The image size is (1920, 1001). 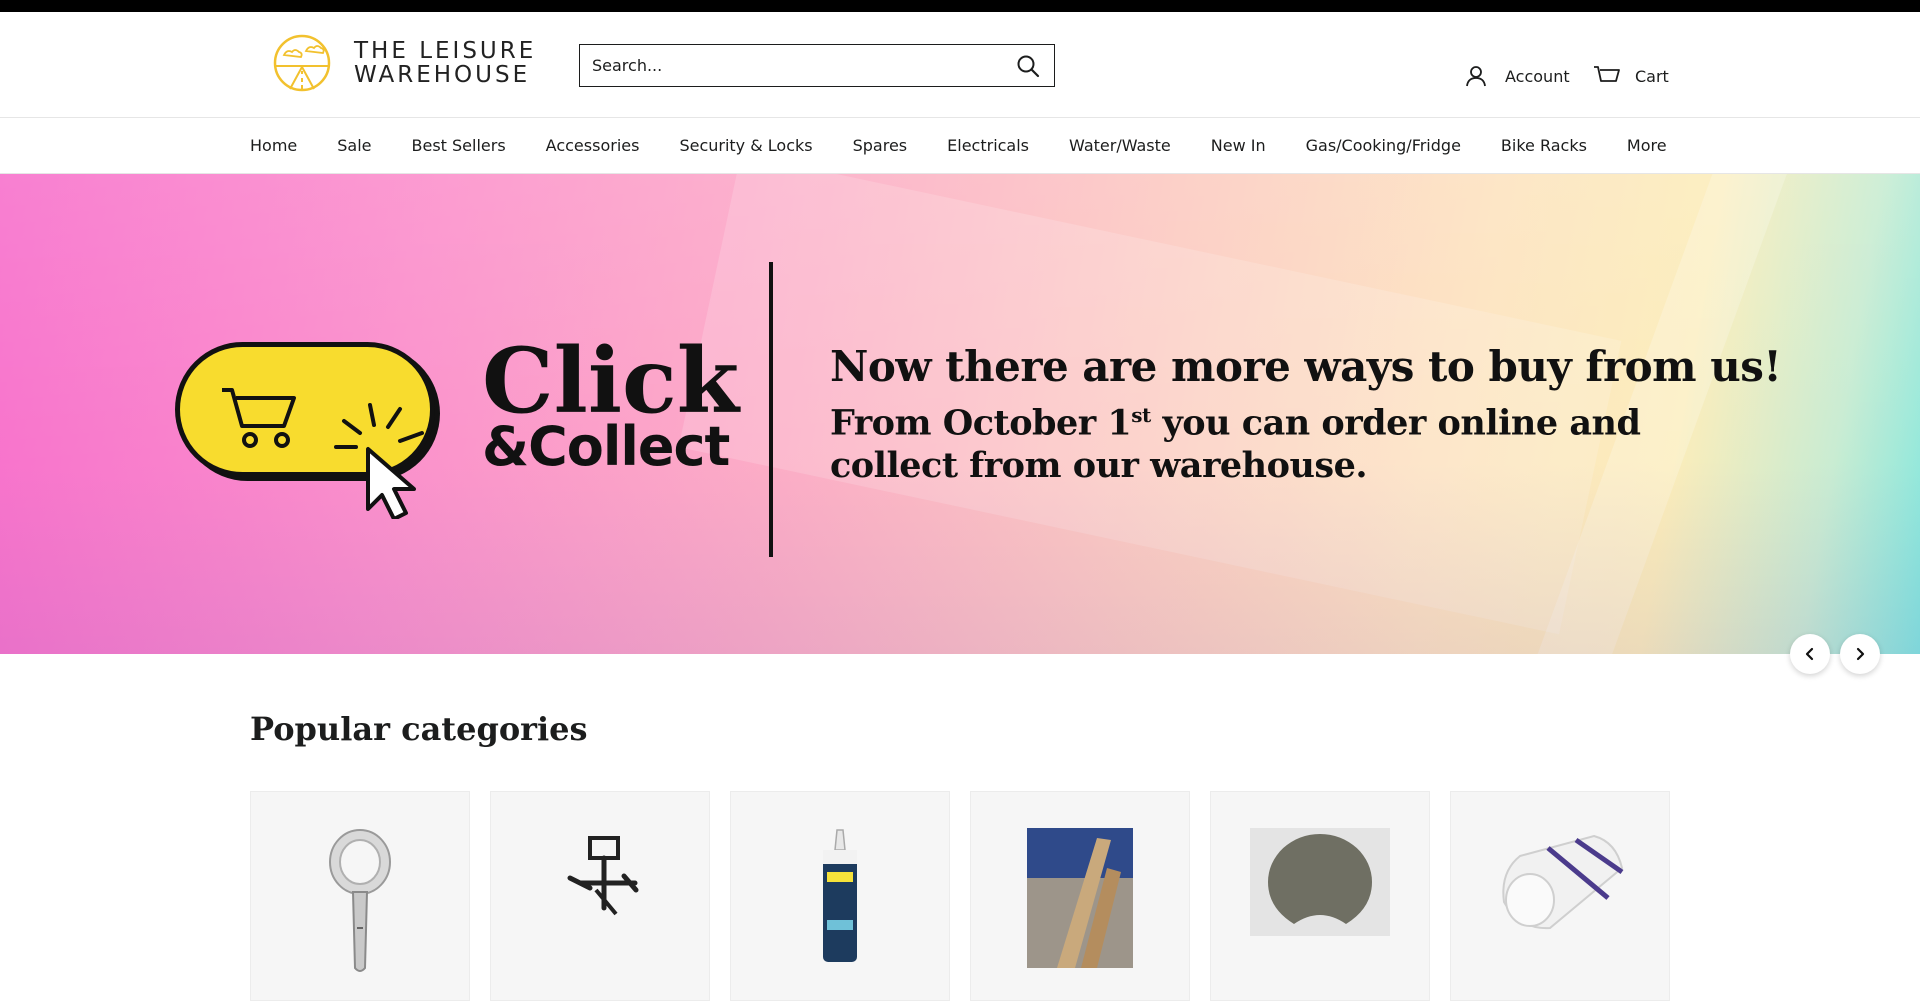 I want to click on wood-trim-icon, so click(x=1080, y=898).